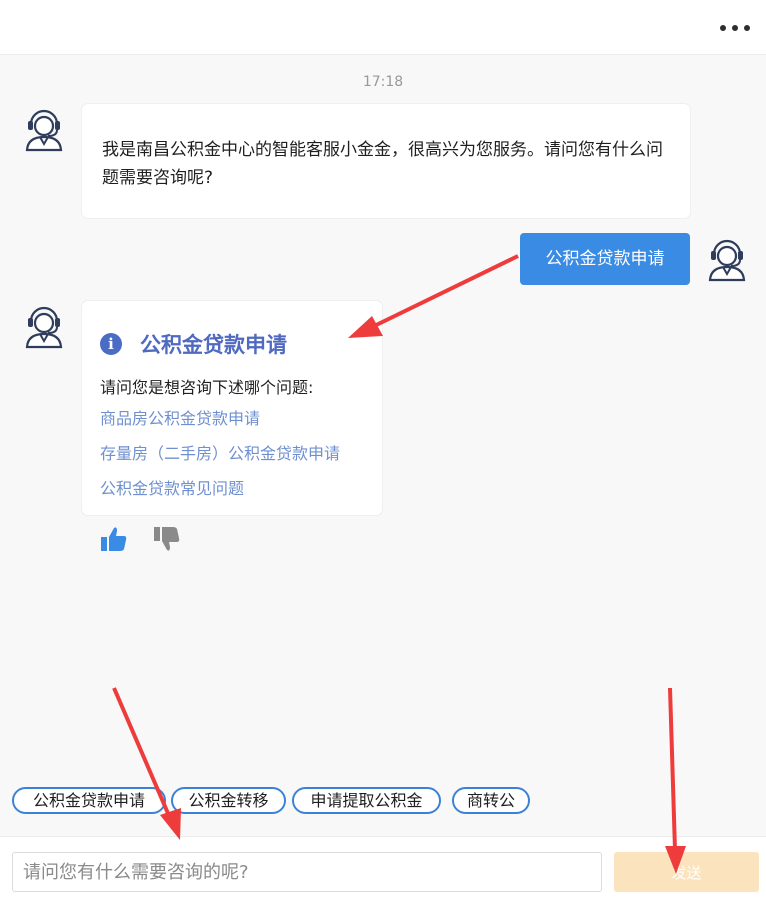  Describe the element at coordinates (180, 417) in the screenshot. I see `option-link-new-house-loan: 商品房公积金贷款申请` at that location.